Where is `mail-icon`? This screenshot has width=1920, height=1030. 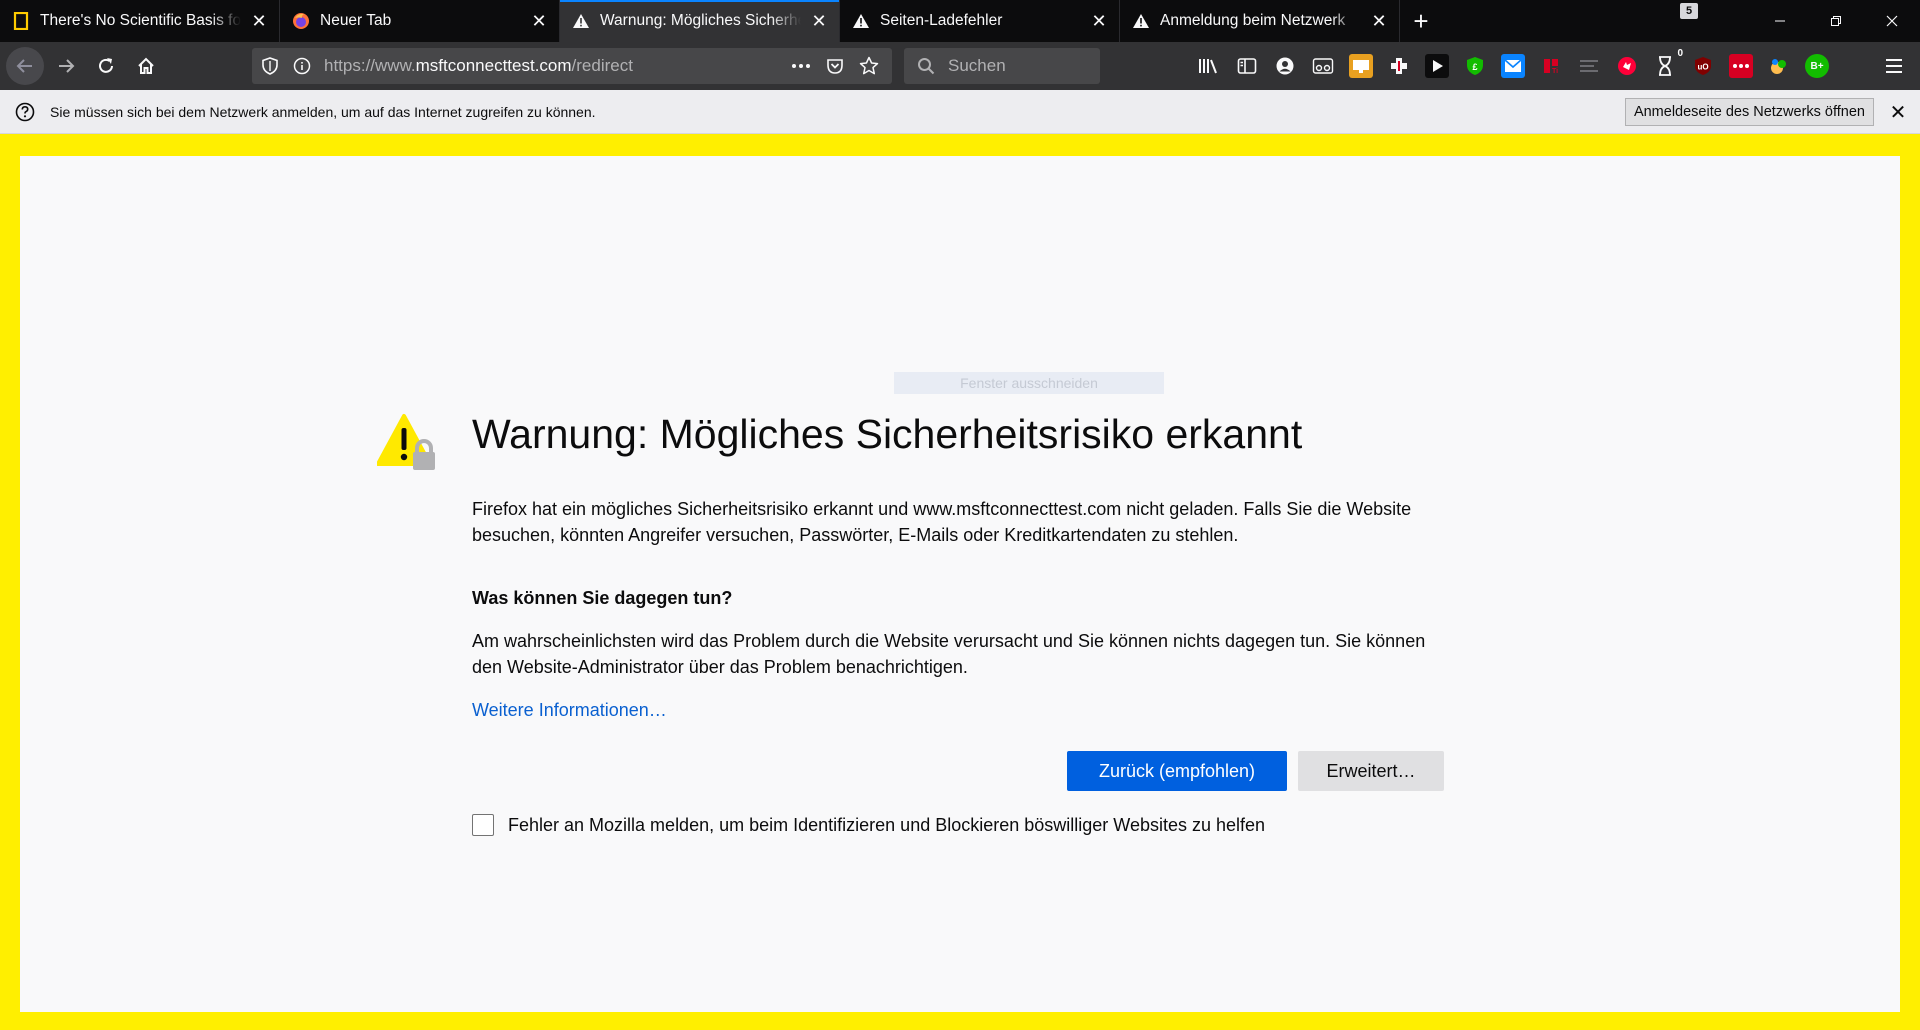 mail-icon is located at coordinates (1513, 66).